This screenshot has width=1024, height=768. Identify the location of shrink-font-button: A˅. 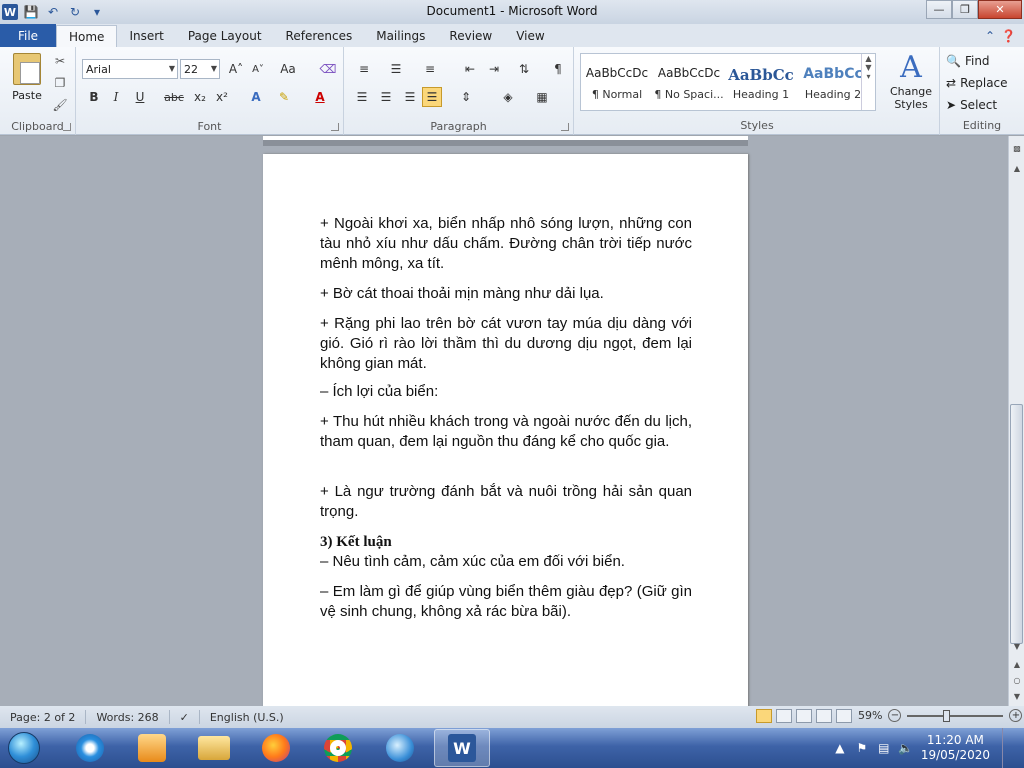
(258, 69).